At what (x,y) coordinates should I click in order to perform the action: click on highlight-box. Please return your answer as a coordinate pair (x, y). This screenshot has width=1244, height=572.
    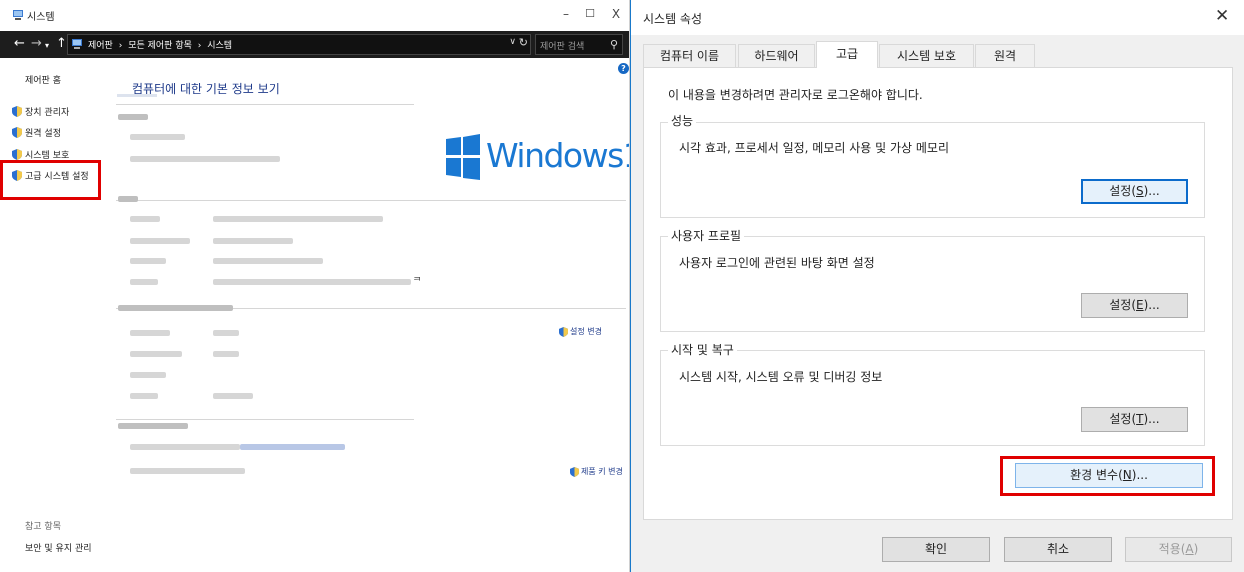
    Looking at the image, I should click on (50, 180).